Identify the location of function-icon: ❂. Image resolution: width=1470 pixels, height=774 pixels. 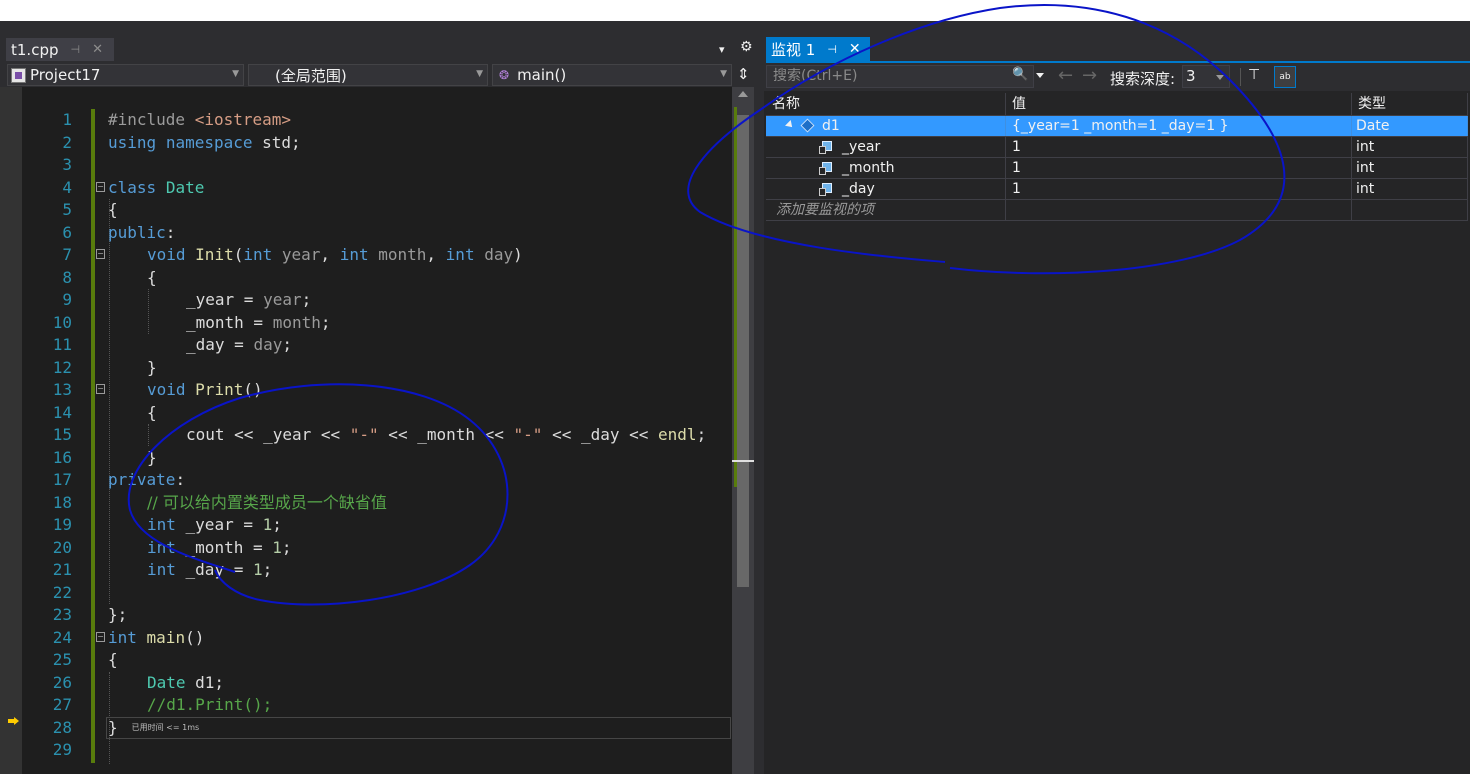
(504, 75).